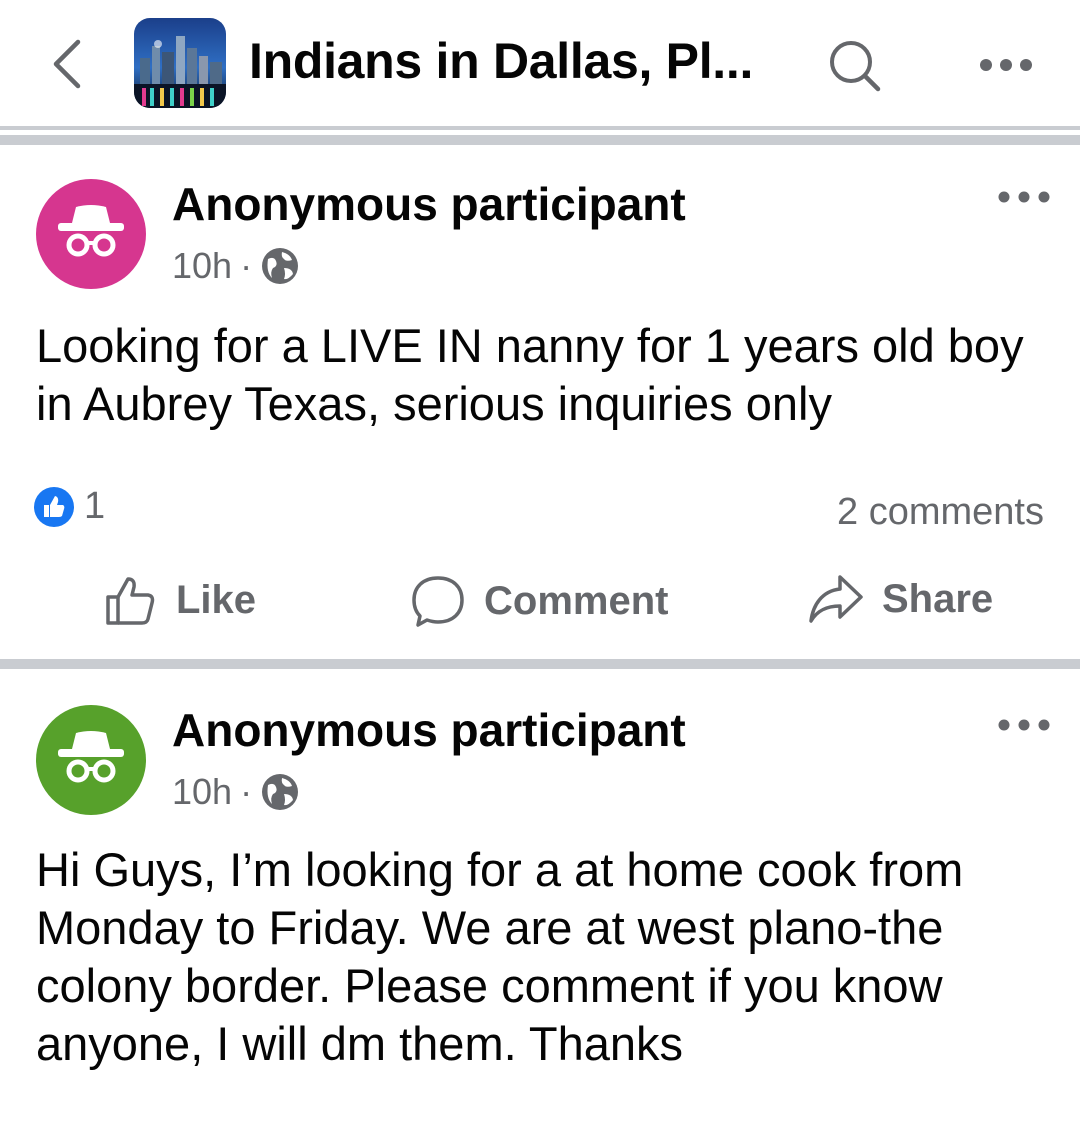  What do you see at coordinates (216, 599) in the screenshot?
I see `like-label: Like` at bounding box center [216, 599].